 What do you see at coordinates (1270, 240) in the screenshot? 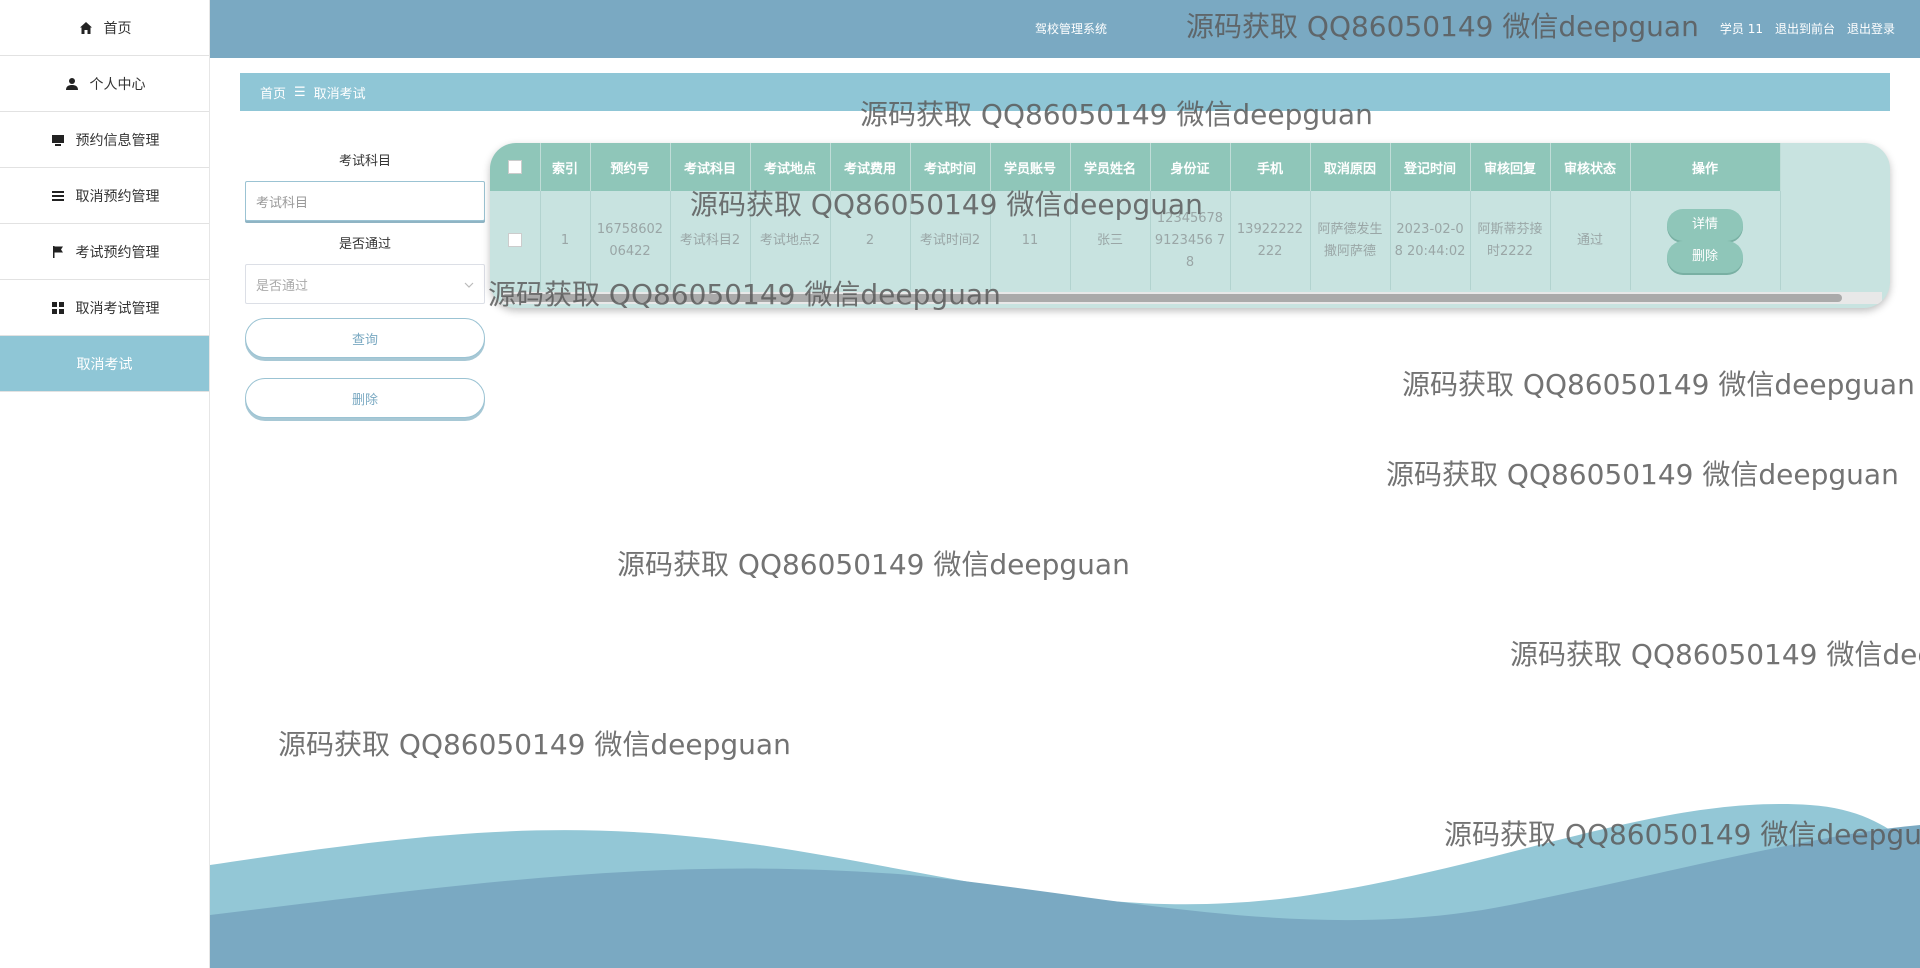
I see `table-cell: 13922222222` at bounding box center [1270, 240].